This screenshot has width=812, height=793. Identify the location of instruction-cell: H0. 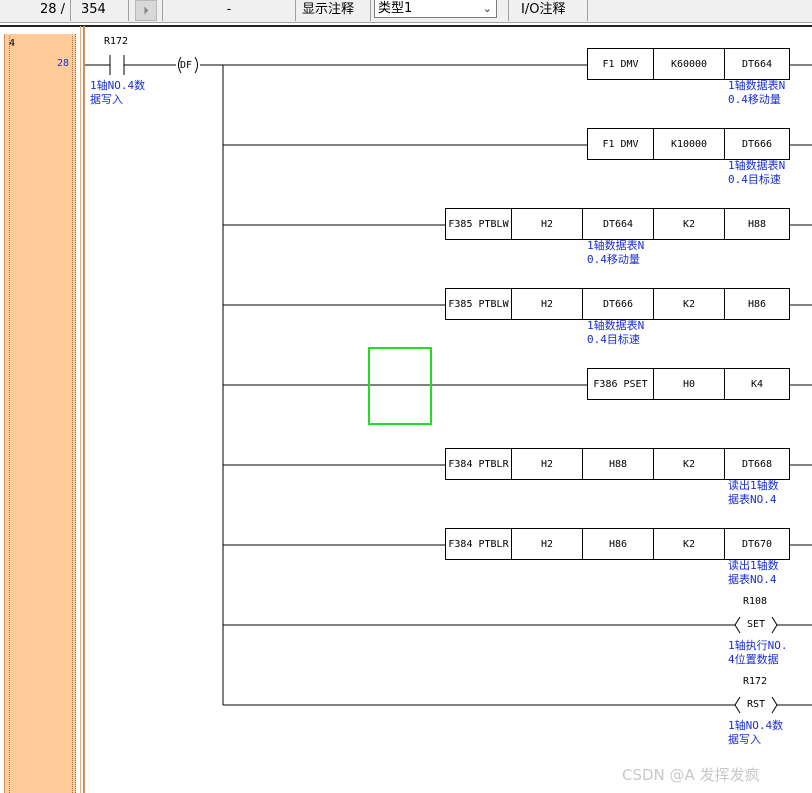
(689, 384).